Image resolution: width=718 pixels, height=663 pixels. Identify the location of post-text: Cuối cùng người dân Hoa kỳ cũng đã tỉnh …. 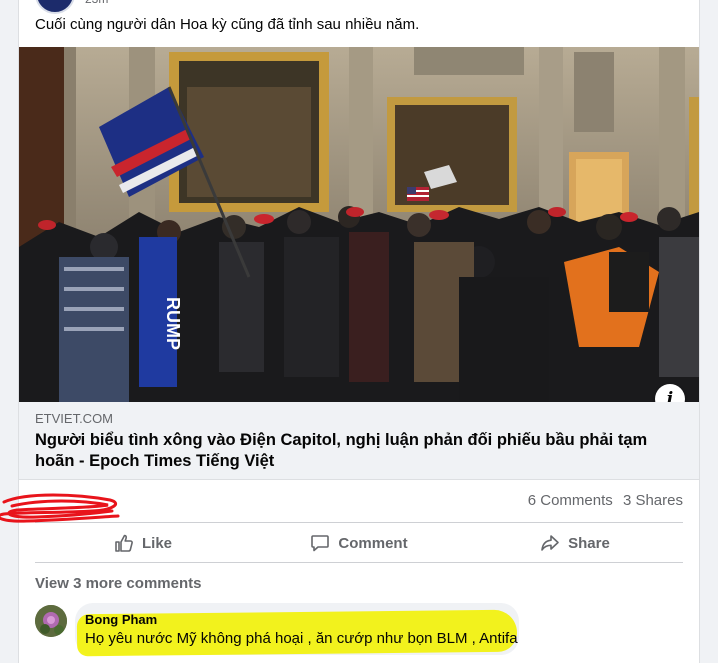
(227, 24).